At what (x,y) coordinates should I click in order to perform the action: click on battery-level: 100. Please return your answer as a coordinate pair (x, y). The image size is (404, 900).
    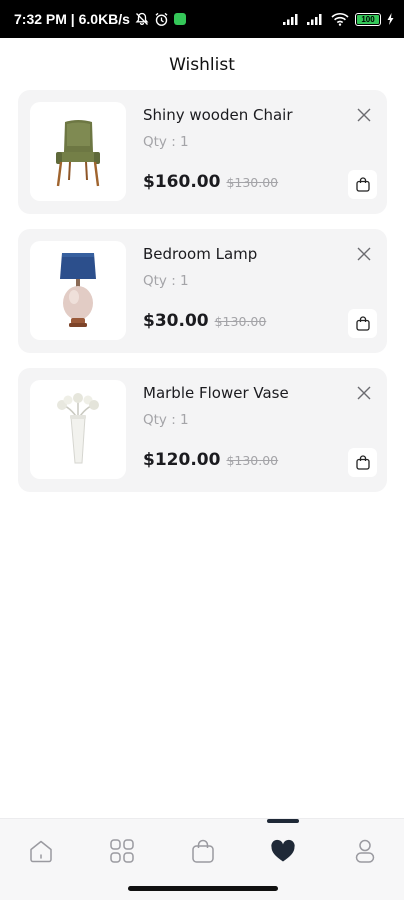
    Looking at the image, I should click on (368, 19).